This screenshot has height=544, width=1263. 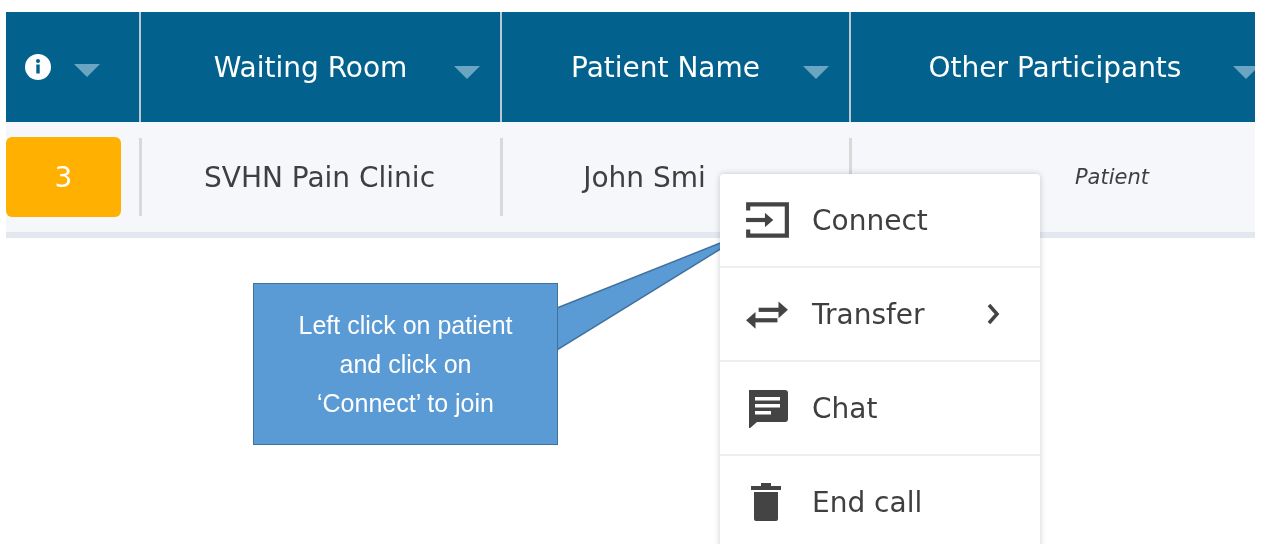 What do you see at coordinates (1112, 177) in the screenshot?
I see `table-cell: Patient` at bounding box center [1112, 177].